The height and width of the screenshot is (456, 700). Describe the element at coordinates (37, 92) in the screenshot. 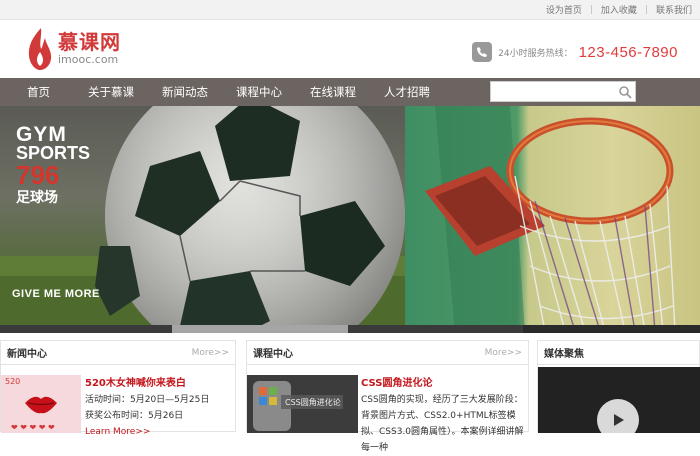

I see `nav-item-home: 首页` at that location.